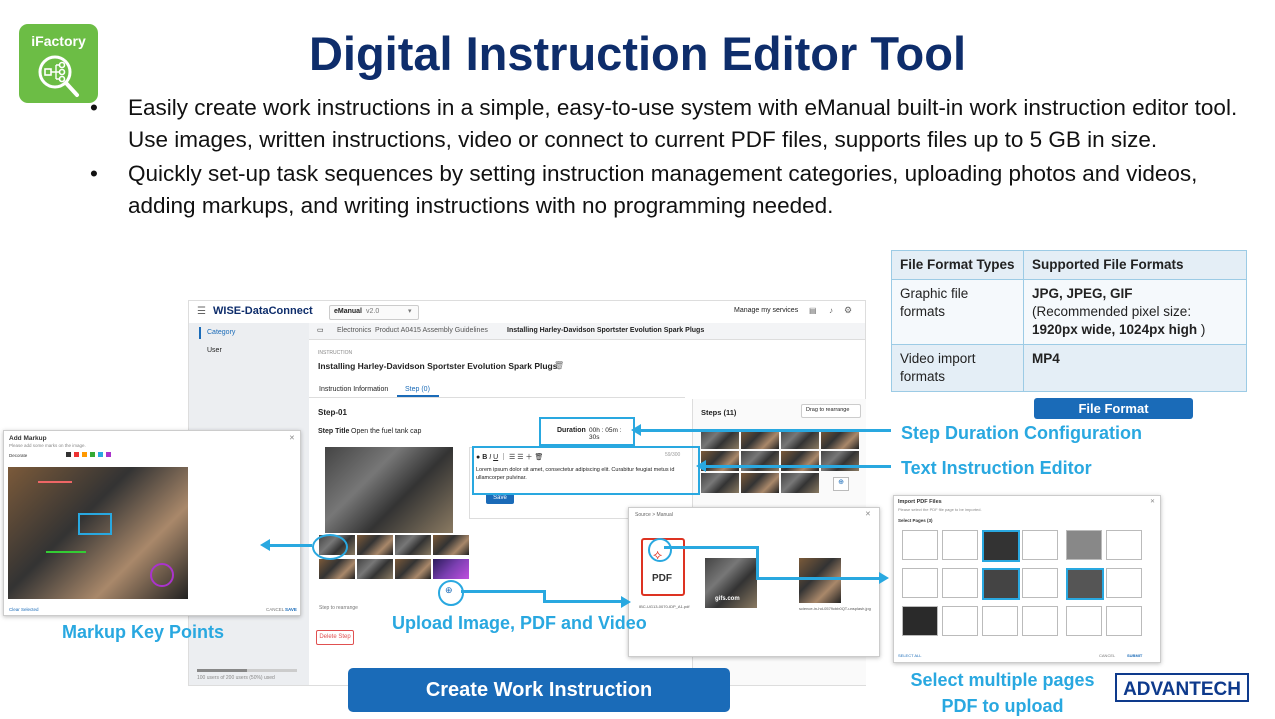 This screenshot has width=1275, height=719. What do you see at coordinates (354, 330) in the screenshot?
I see `breadcrumb-item: Electronics` at bounding box center [354, 330].